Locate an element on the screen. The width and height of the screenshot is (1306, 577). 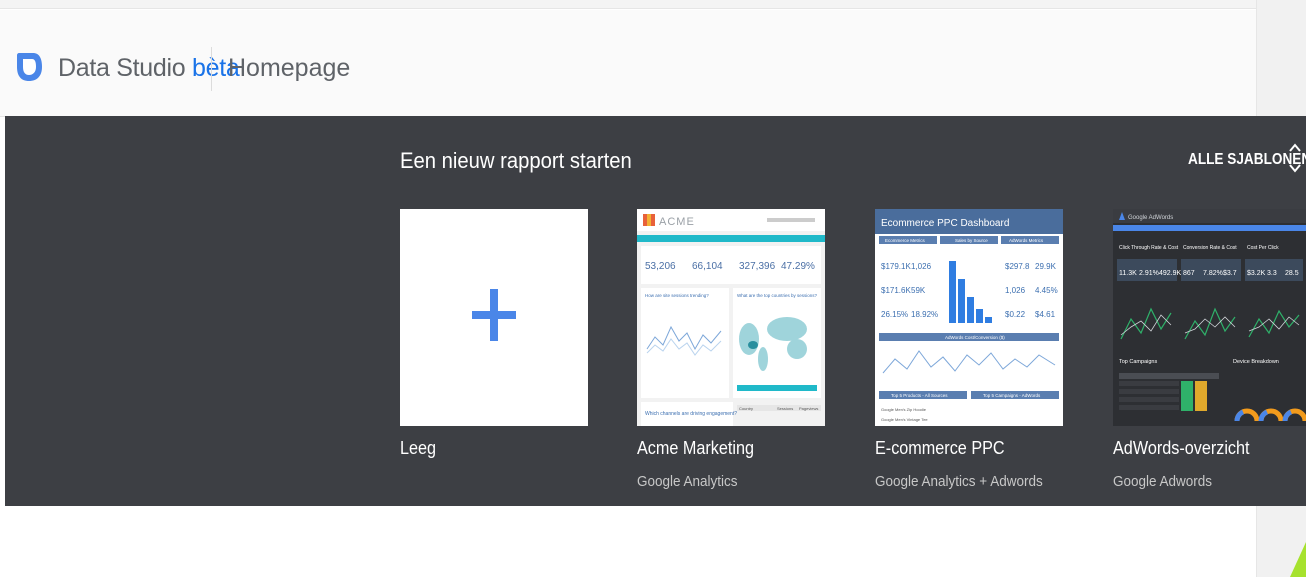
ecom-table-row-1: Google Men's Zip Hoodie is located at coordinates (904, 409).